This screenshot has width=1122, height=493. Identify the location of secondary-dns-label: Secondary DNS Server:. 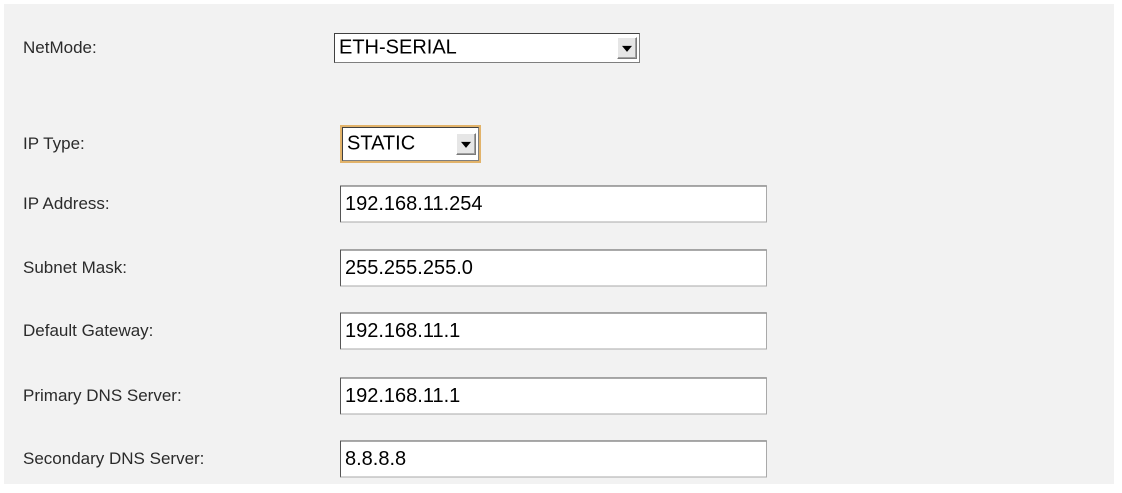
(114, 458).